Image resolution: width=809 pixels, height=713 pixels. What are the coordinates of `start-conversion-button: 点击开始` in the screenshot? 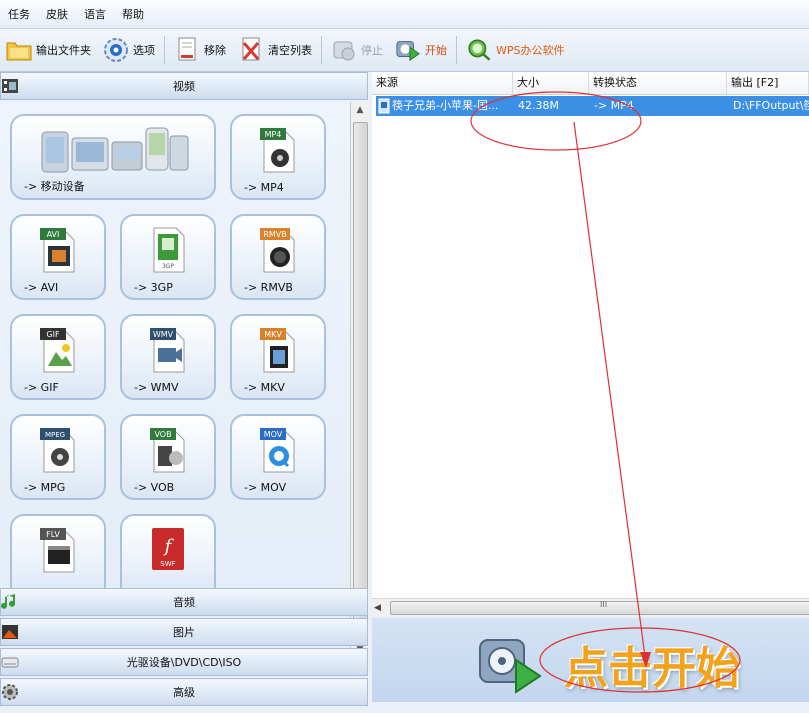 It's located at (622, 662).